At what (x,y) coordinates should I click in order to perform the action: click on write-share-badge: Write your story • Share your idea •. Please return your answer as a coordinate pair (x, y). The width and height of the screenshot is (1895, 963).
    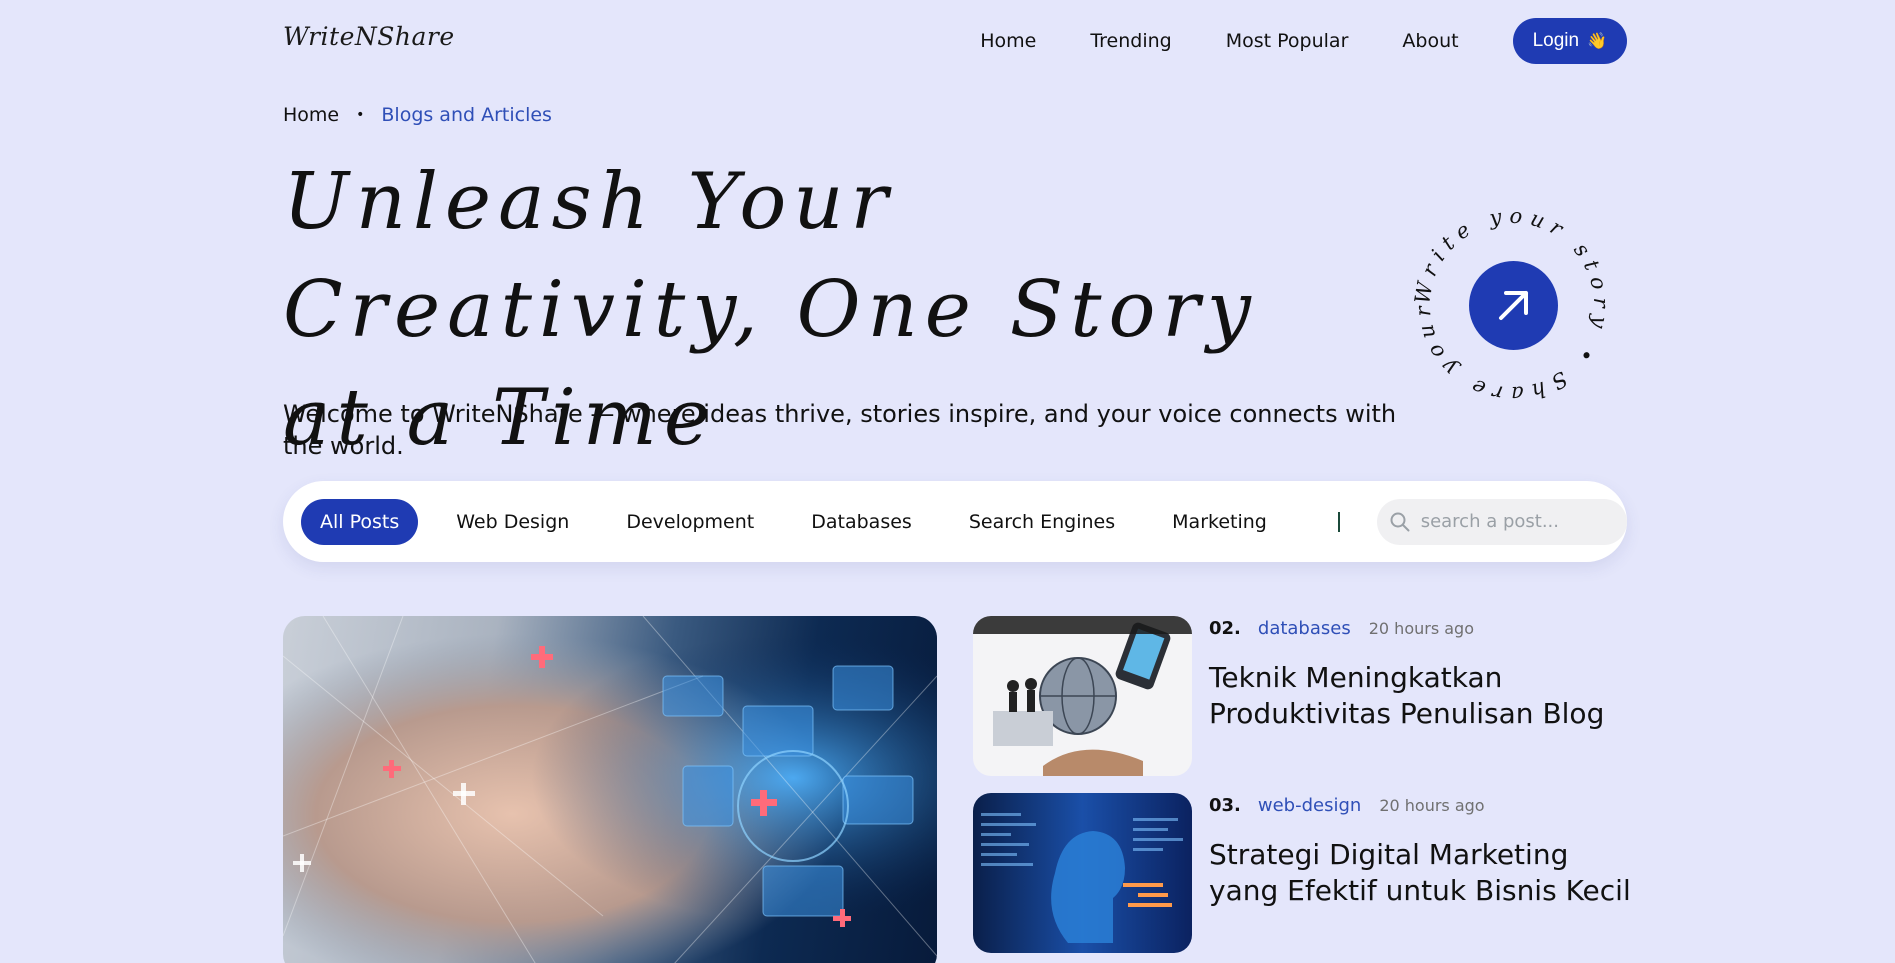
    Looking at the image, I should click on (1507, 295).